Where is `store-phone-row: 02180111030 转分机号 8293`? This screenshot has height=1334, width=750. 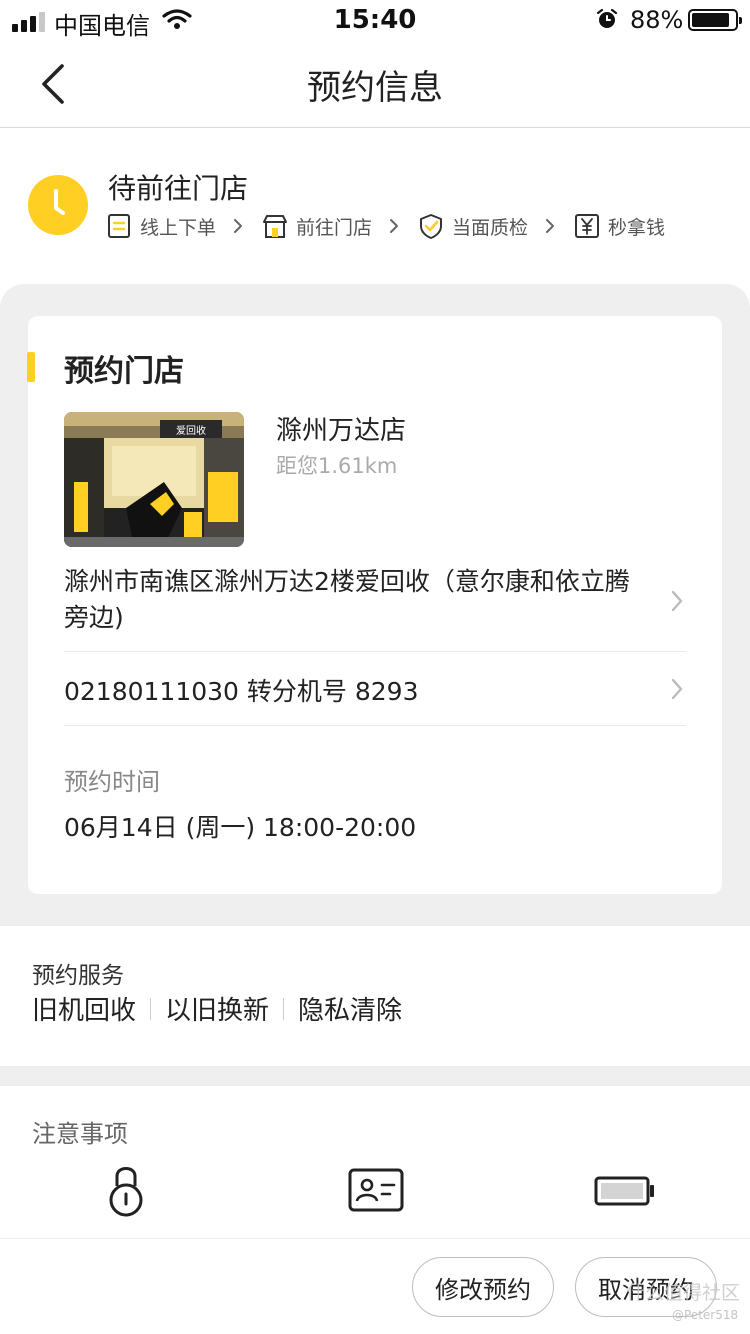
store-phone-row: 02180111030 转分机号 8293 is located at coordinates (375, 689).